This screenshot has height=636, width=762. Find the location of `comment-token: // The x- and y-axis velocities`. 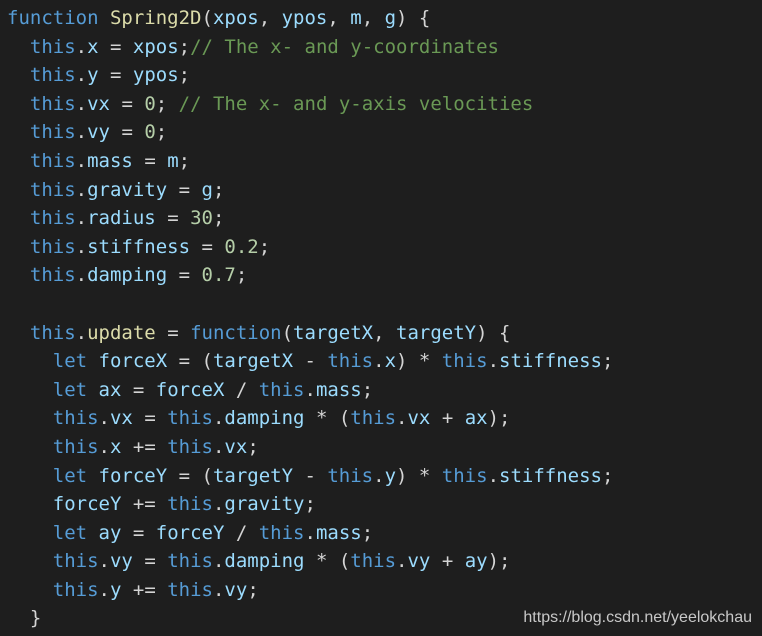

comment-token: // The x- and y-axis velocities is located at coordinates (356, 103).